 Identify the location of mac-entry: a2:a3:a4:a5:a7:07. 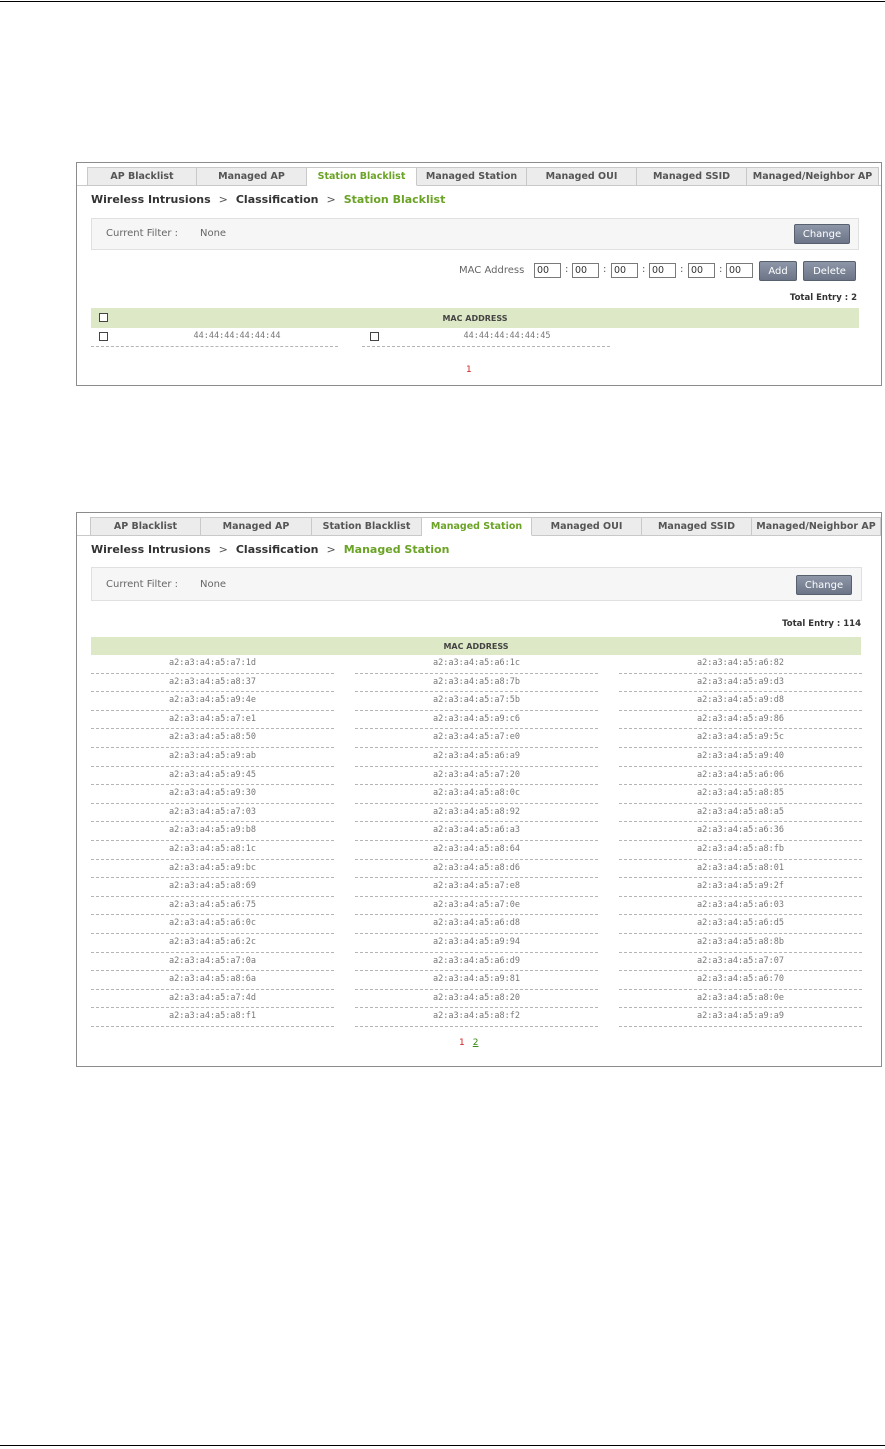
(740, 962).